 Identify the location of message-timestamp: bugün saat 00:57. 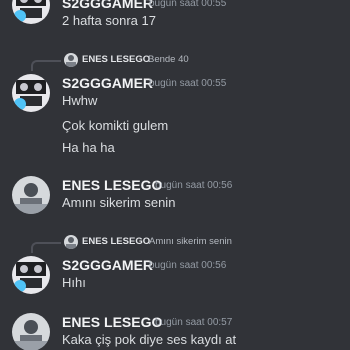
(194, 322).